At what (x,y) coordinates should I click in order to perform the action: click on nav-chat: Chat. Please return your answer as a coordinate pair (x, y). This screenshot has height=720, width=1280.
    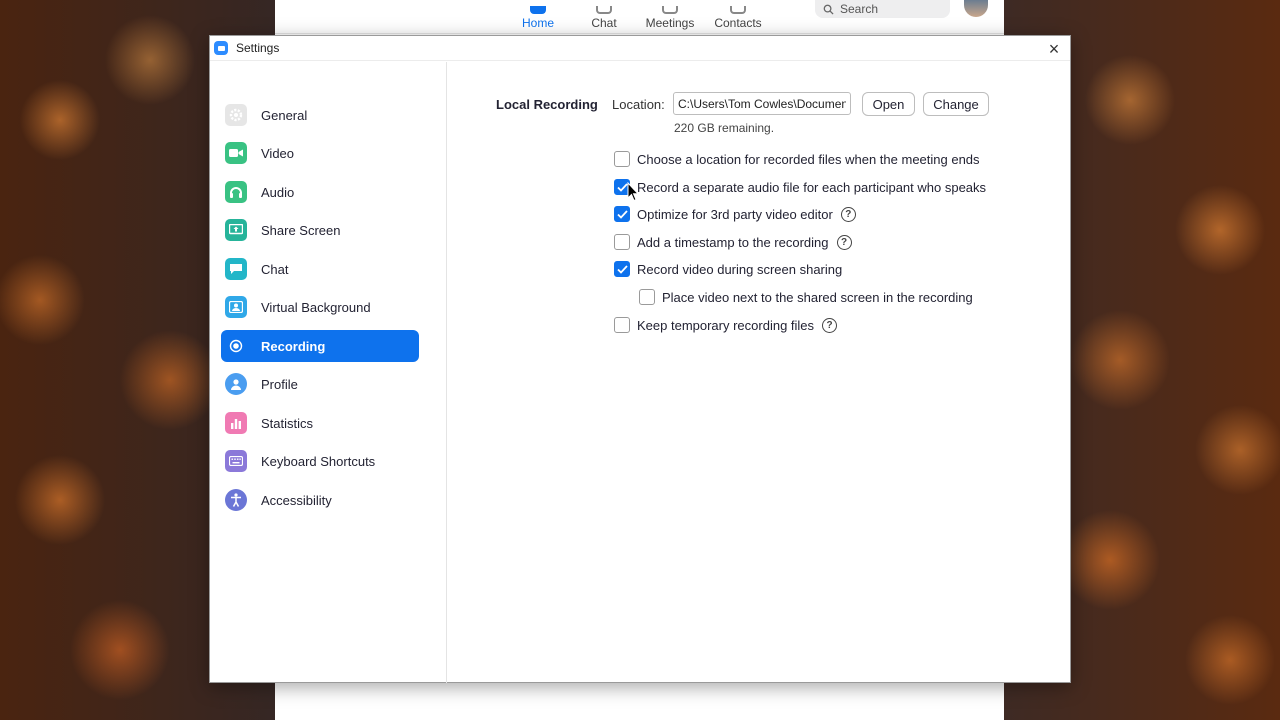
    Looking at the image, I should click on (604, 15).